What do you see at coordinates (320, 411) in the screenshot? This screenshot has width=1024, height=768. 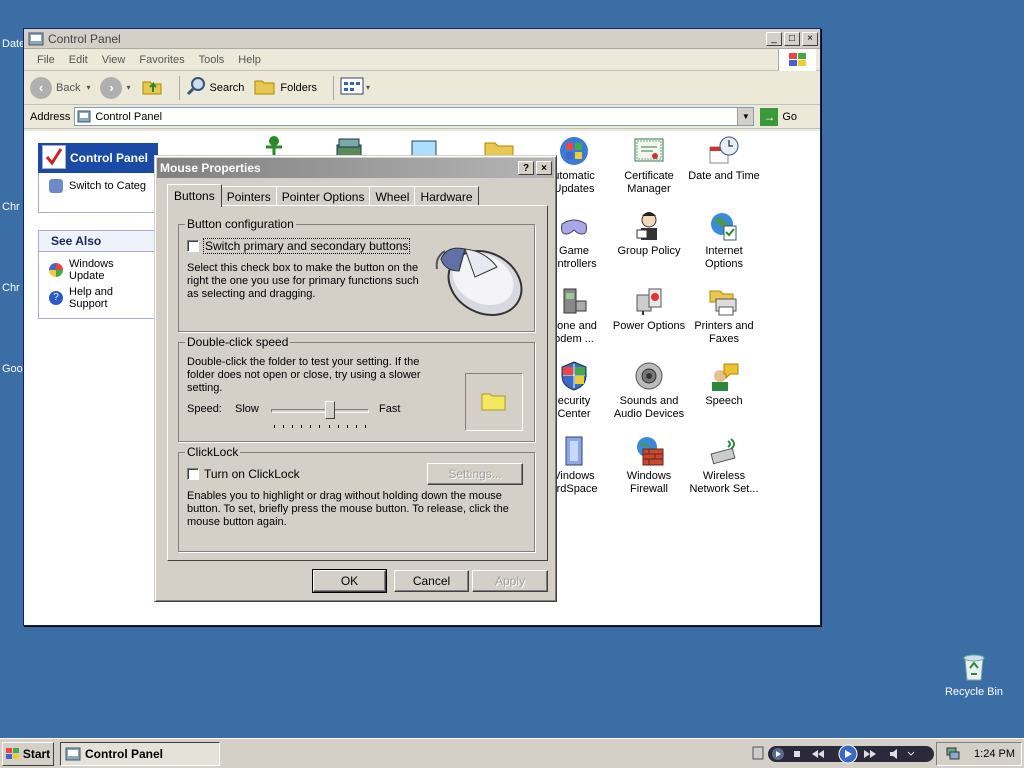 I see `double-click-slider-track` at bounding box center [320, 411].